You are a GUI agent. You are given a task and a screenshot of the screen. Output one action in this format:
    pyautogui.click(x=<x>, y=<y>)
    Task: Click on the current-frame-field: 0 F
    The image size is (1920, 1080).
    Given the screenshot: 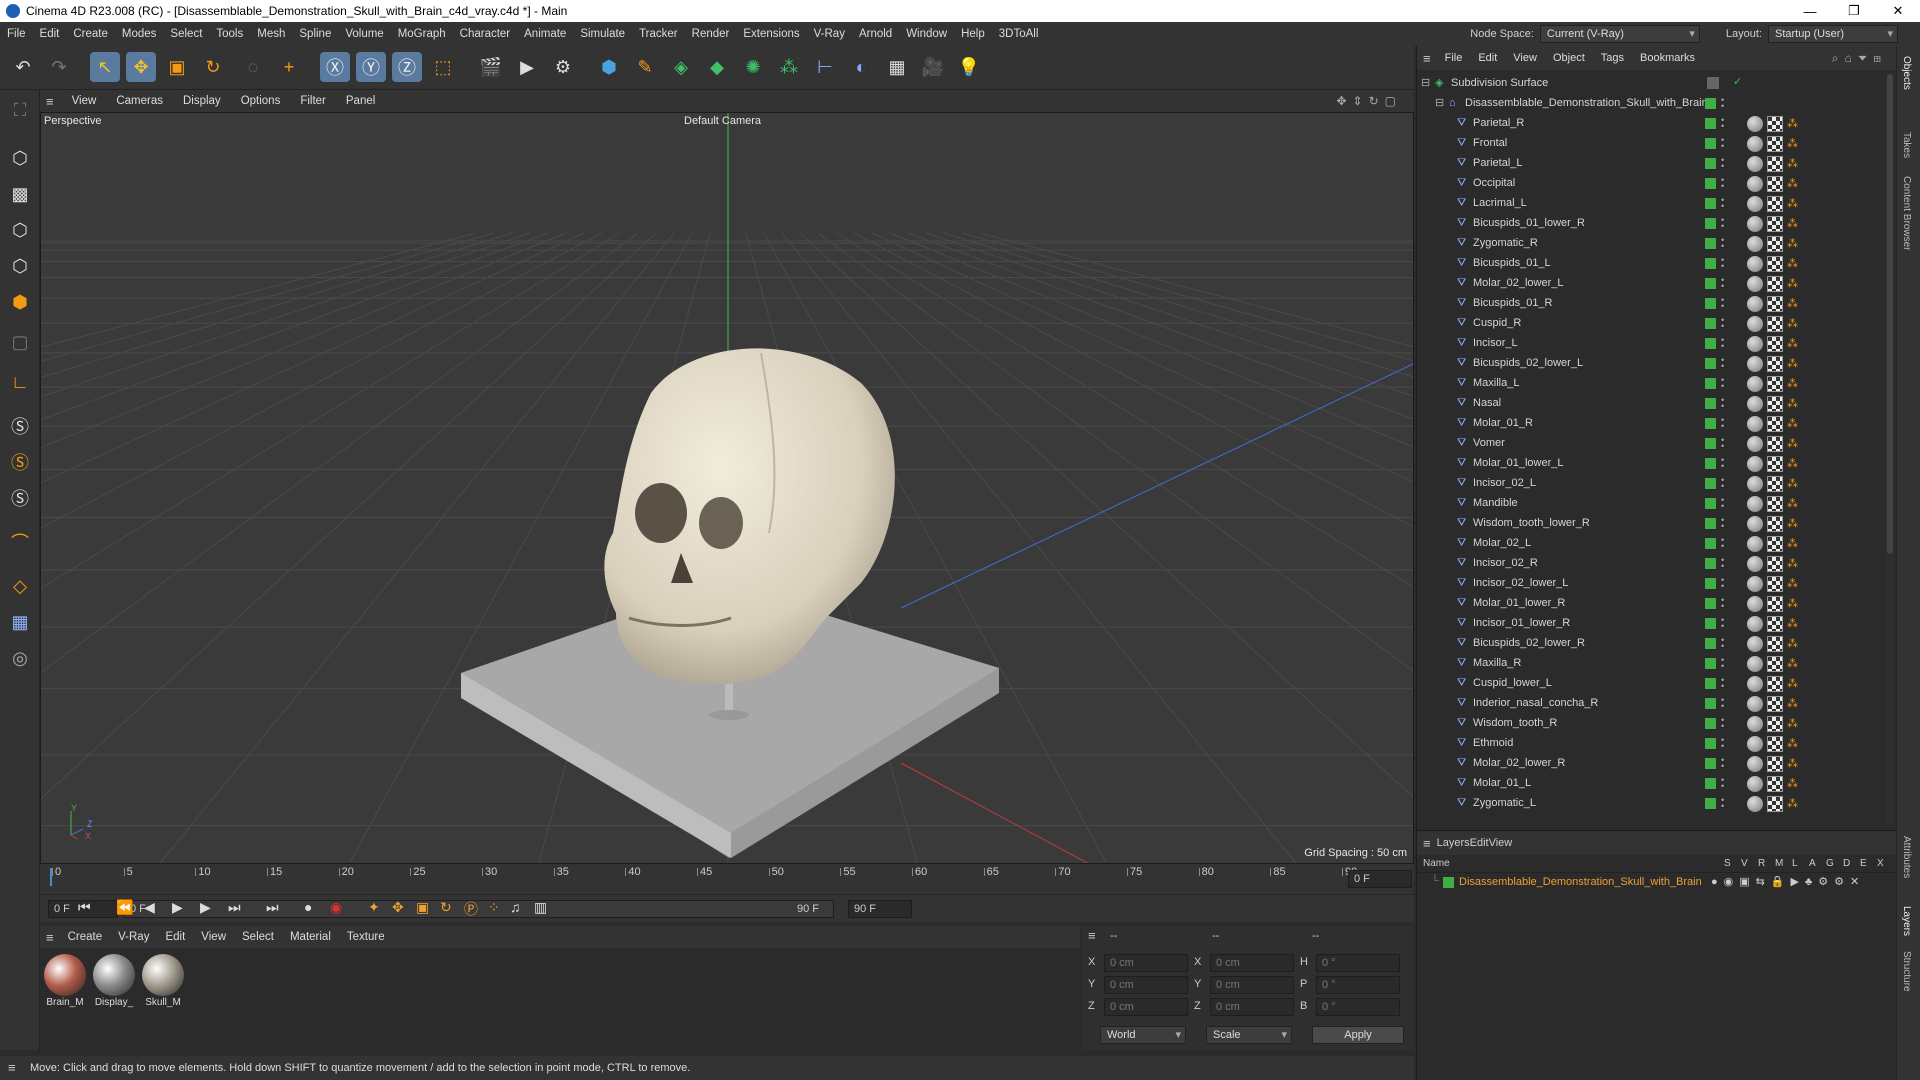 What is the action you would take?
    pyautogui.click(x=1380, y=879)
    